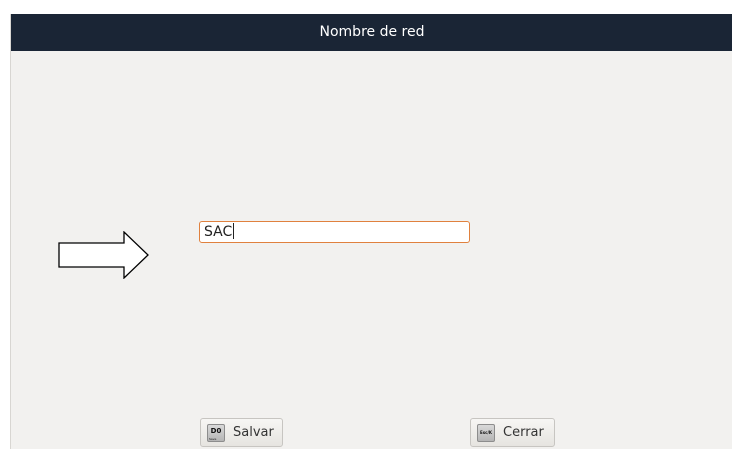 This screenshot has width=732, height=449. I want to click on close-button: Esc/K Cerrar, so click(512, 432).